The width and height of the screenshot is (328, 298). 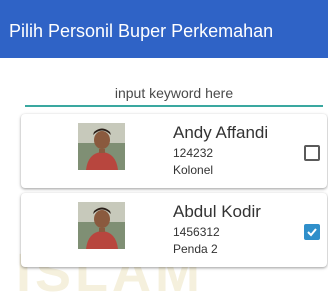 What do you see at coordinates (193, 170) in the screenshot?
I see `personnel-rank: Kolonel` at bounding box center [193, 170].